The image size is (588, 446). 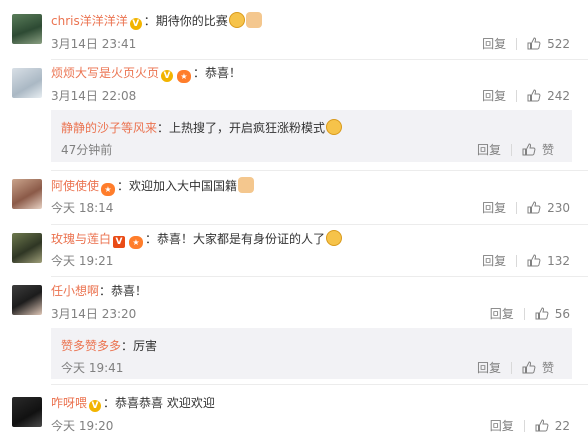 I want to click on username: 玫瑰与莲白, so click(x=81, y=239).